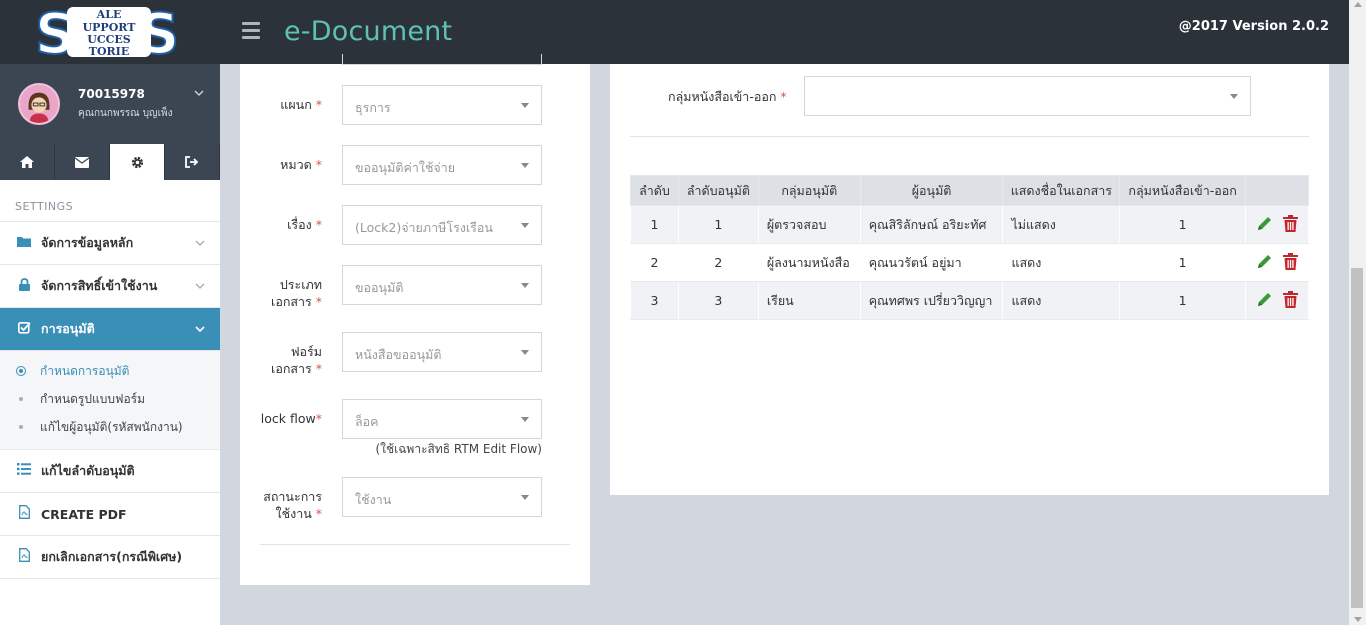 The image size is (1366, 625). What do you see at coordinates (1277, 190) in the screenshot?
I see `col-header` at bounding box center [1277, 190].